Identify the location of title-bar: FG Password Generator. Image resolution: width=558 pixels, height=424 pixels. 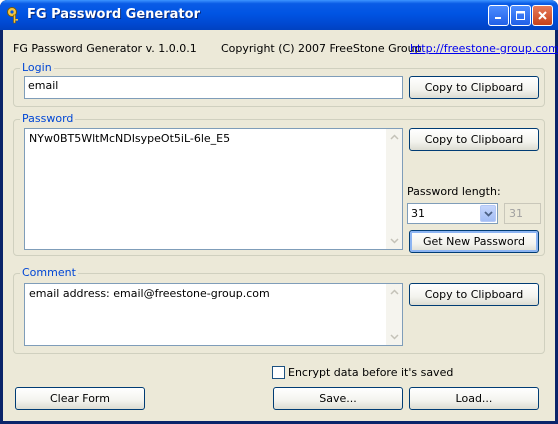
(279, 15).